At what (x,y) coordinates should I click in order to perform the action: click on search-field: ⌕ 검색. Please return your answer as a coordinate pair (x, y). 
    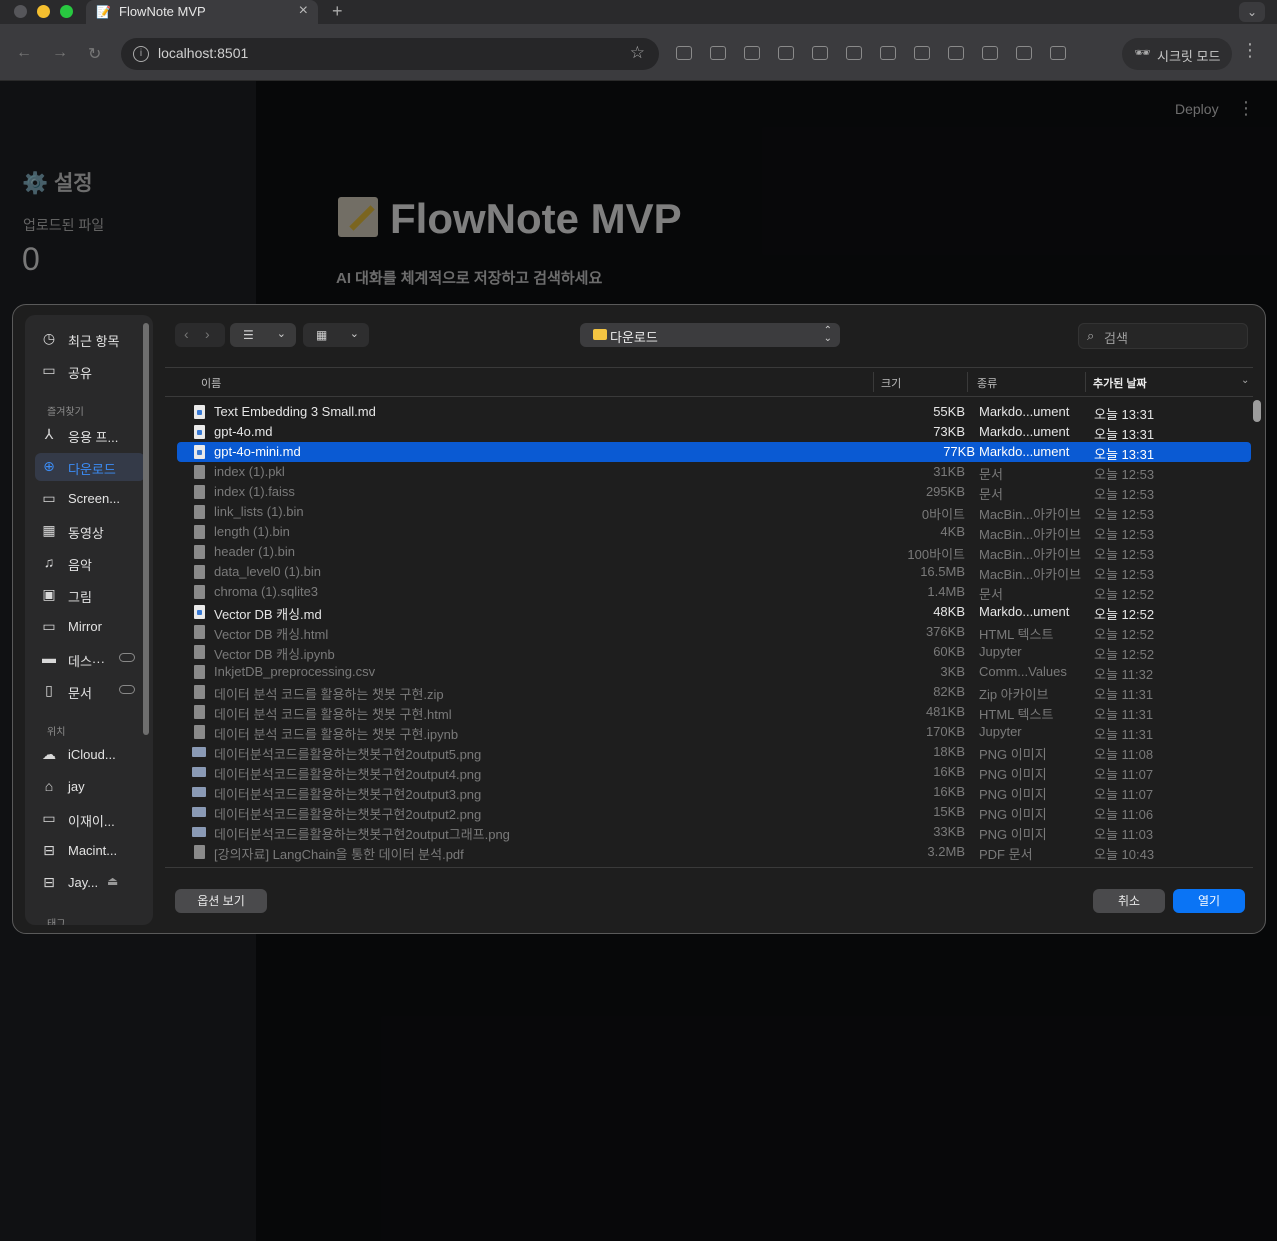
    Looking at the image, I should click on (1163, 336).